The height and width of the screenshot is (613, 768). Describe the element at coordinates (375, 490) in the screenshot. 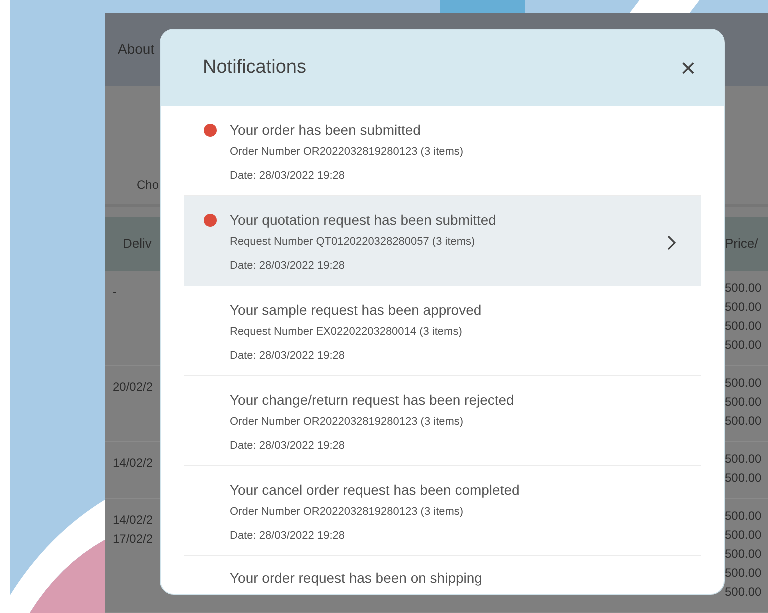

I see `notification-title: Your cancel order request has been completed` at that location.